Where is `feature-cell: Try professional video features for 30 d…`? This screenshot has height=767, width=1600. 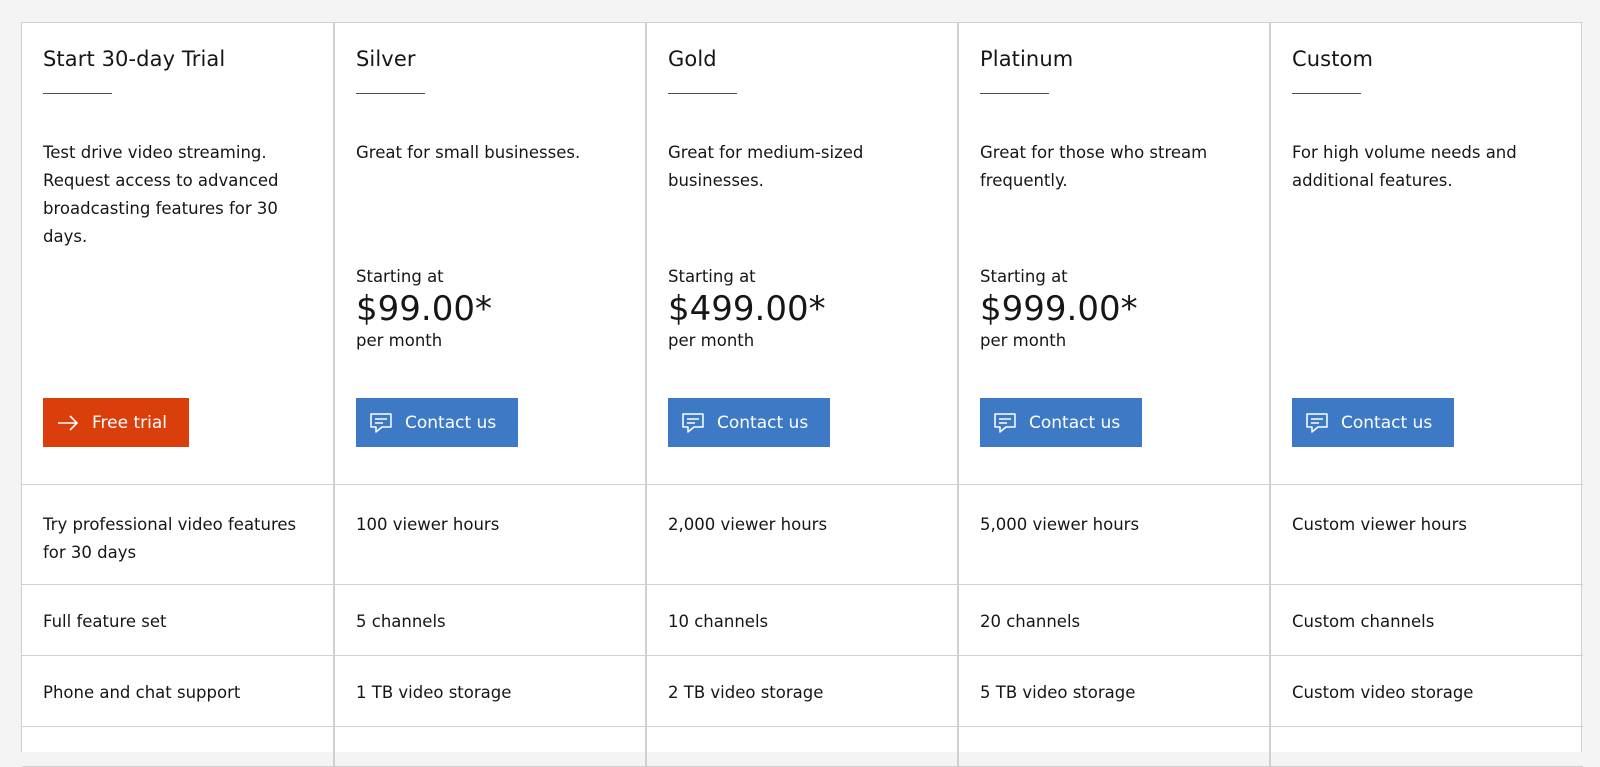 feature-cell: Try professional video features for 30 d… is located at coordinates (178, 535).